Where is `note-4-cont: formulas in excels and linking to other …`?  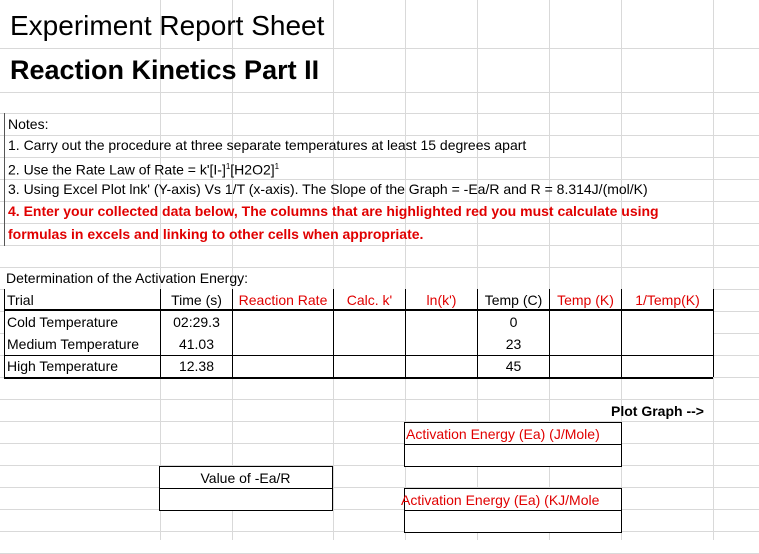
note-4-cont: formulas in excels and linking to other … is located at coordinates (216, 234).